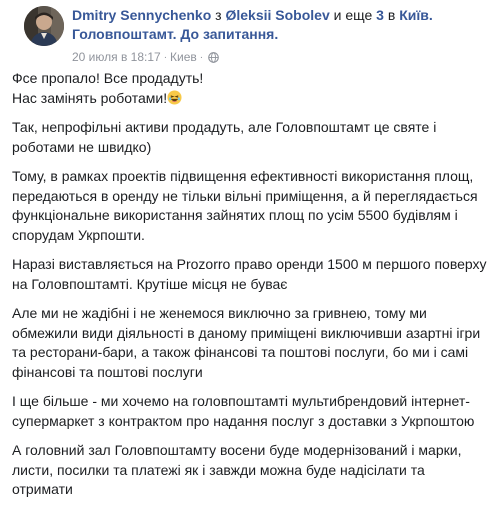 The image size is (495, 510). What do you see at coordinates (174, 97) in the screenshot?
I see `laughing-emoji-icon` at bounding box center [174, 97].